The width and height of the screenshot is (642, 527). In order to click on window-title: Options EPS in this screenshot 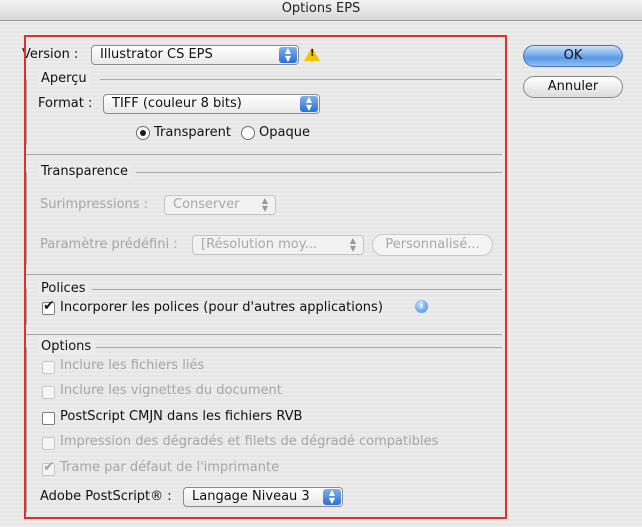, I will do `click(321, 8)`.